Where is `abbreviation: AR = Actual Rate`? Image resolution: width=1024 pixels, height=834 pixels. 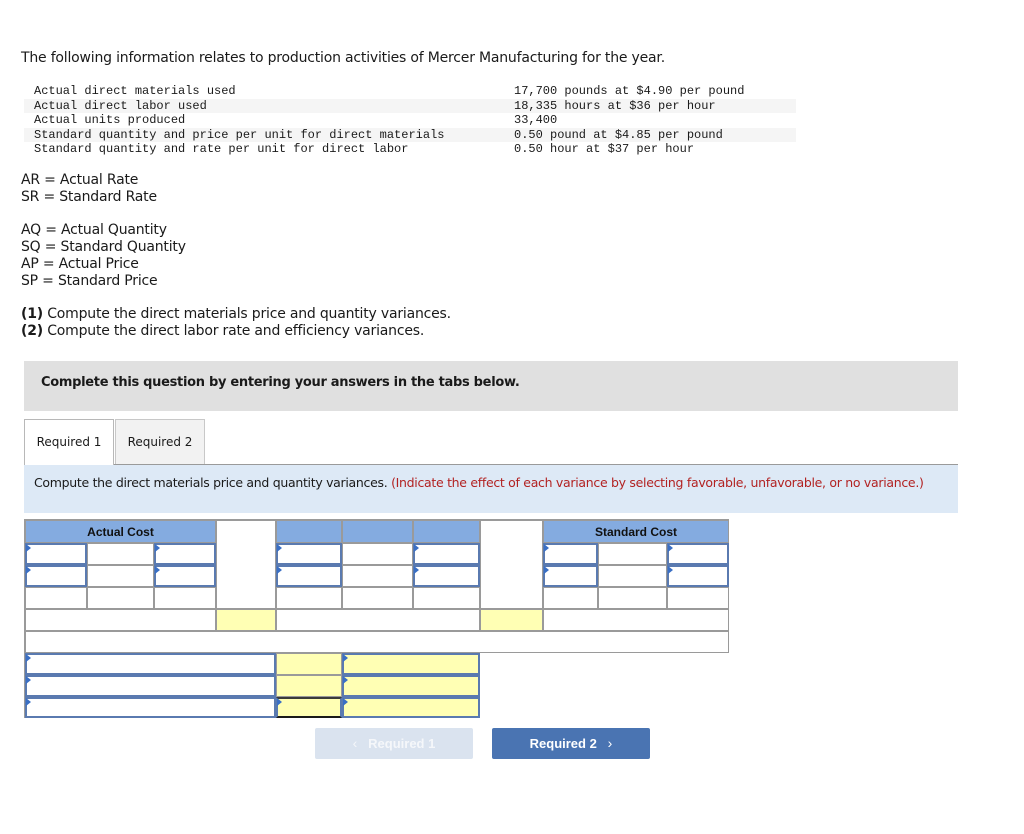 abbreviation: AR = Actual Rate is located at coordinates (80, 180).